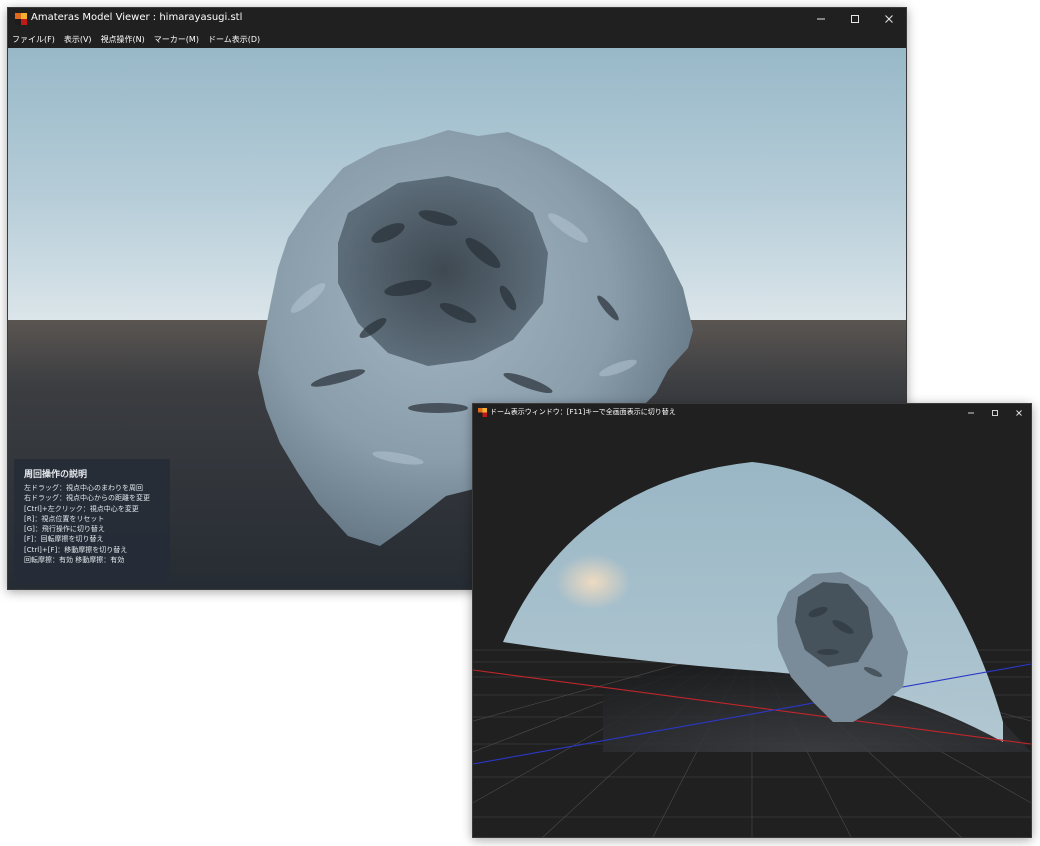 The image size is (1040, 846). I want to click on help-line: [Ctrl]+左クリック：視点中心を変更, so click(81, 508).